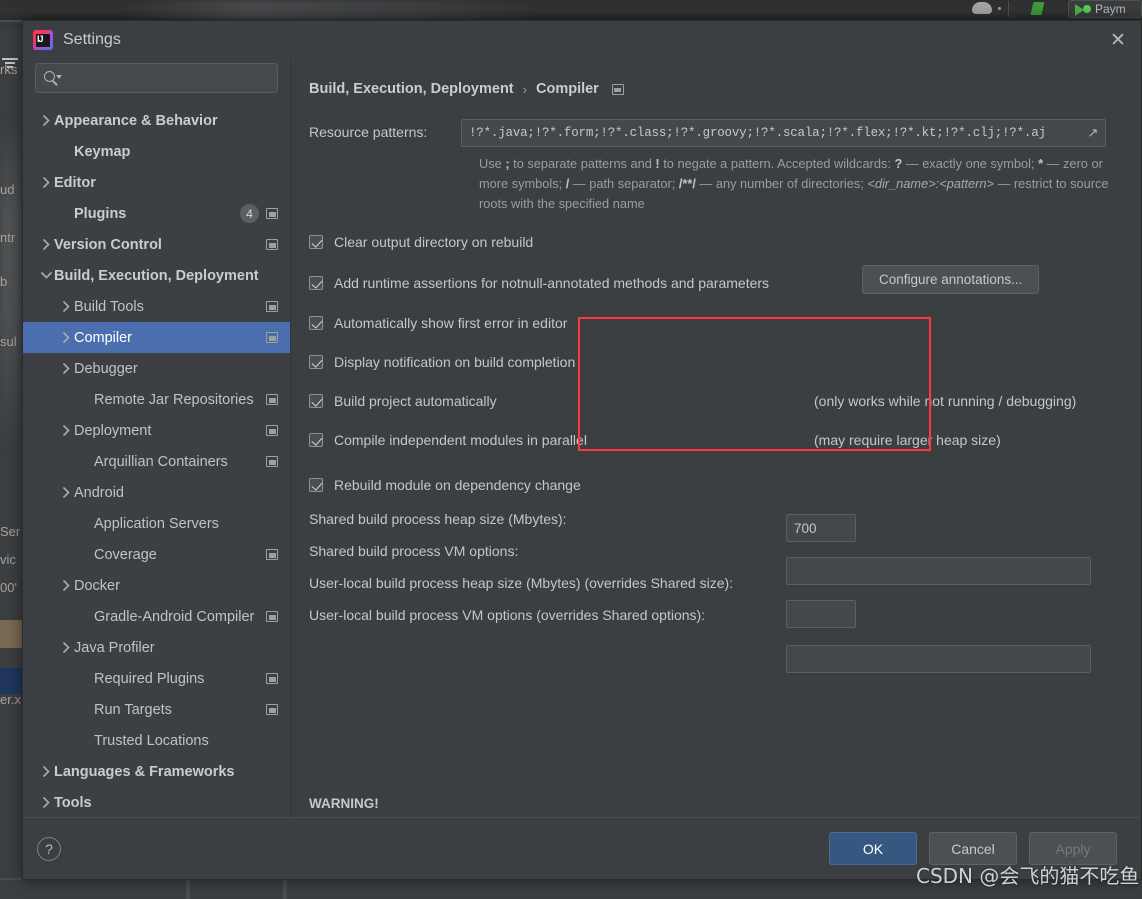 Image resolution: width=1142 pixels, height=899 pixels. I want to click on sidebar-item-java-profiler: Java Profiler, so click(156, 647).